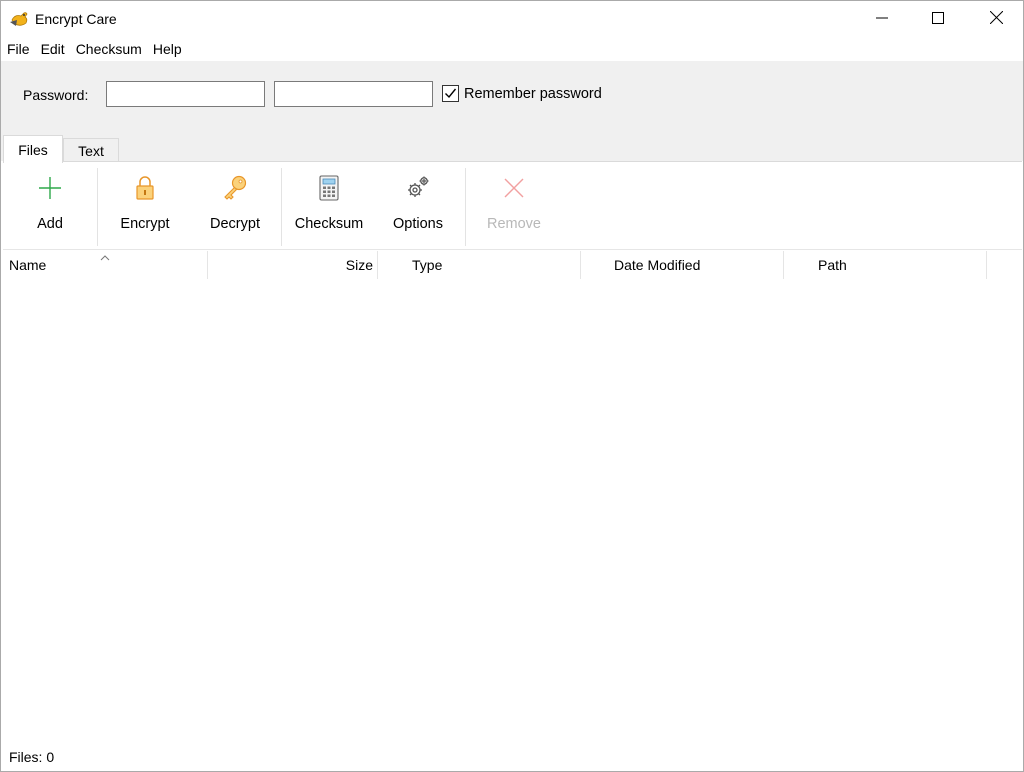  Describe the element at coordinates (885, 265) in the screenshot. I see `column-header-path: Path` at that location.